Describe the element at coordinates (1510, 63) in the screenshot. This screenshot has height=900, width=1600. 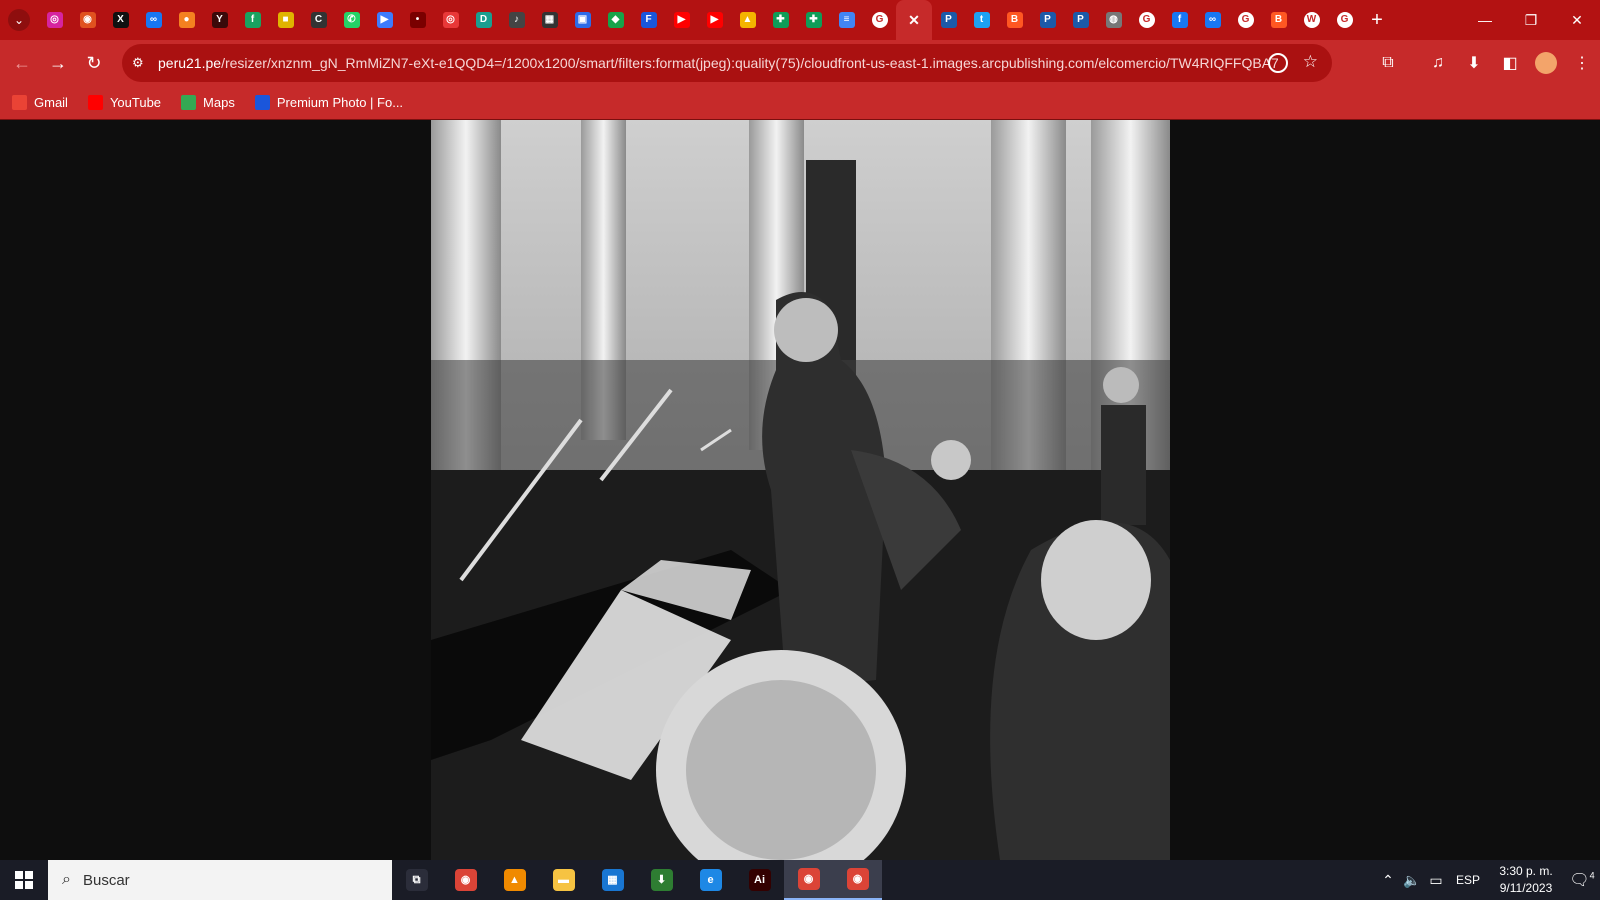
I see `side-panel-icon: ◧` at that location.